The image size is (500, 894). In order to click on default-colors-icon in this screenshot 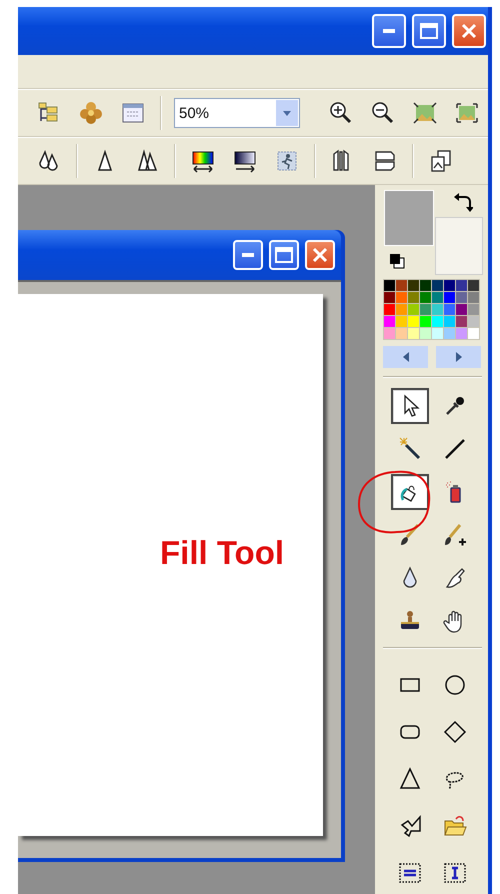, I will do `click(397, 261)`.